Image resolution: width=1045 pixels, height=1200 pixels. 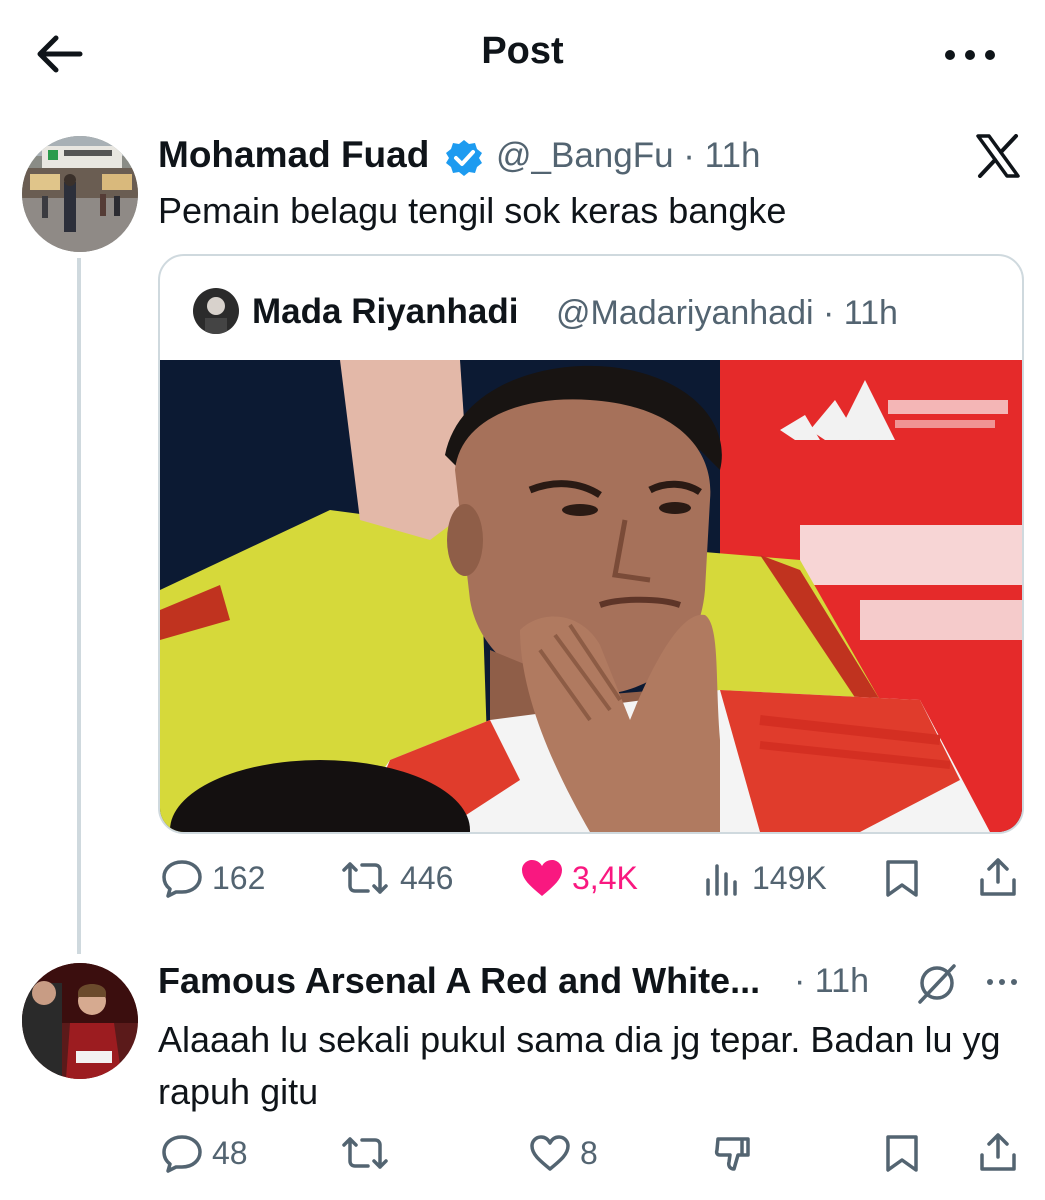 I want to click on downvote-button, so click(x=734, y=1153).